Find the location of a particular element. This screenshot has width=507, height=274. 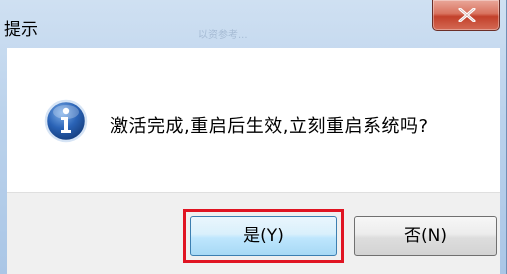

yes-button: 是(Y) is located at coordinates (263, 236).